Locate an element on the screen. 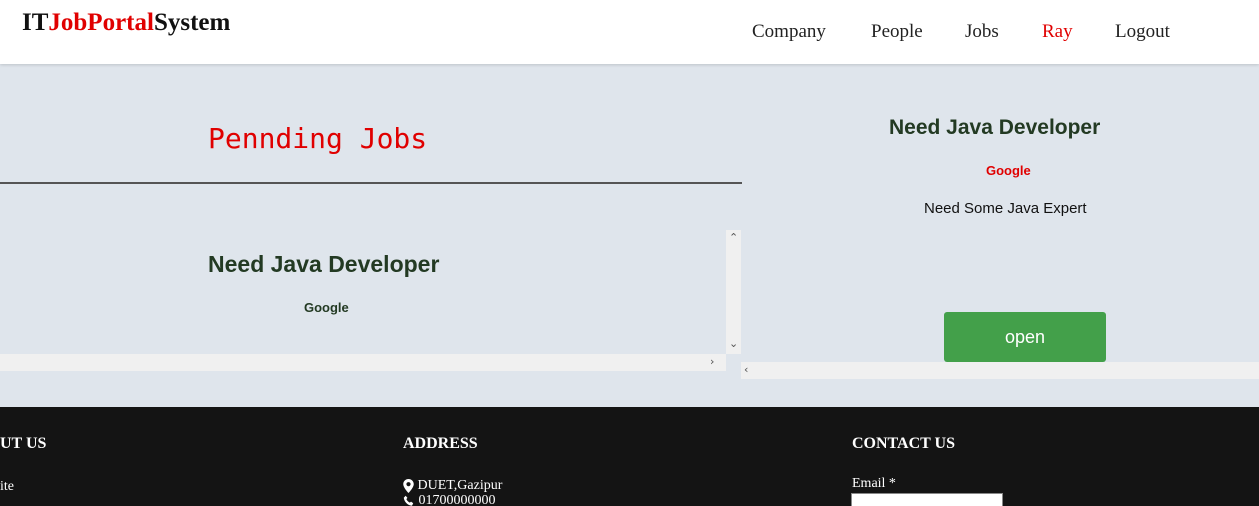  phone-icon is located at coordinates (408, 500).